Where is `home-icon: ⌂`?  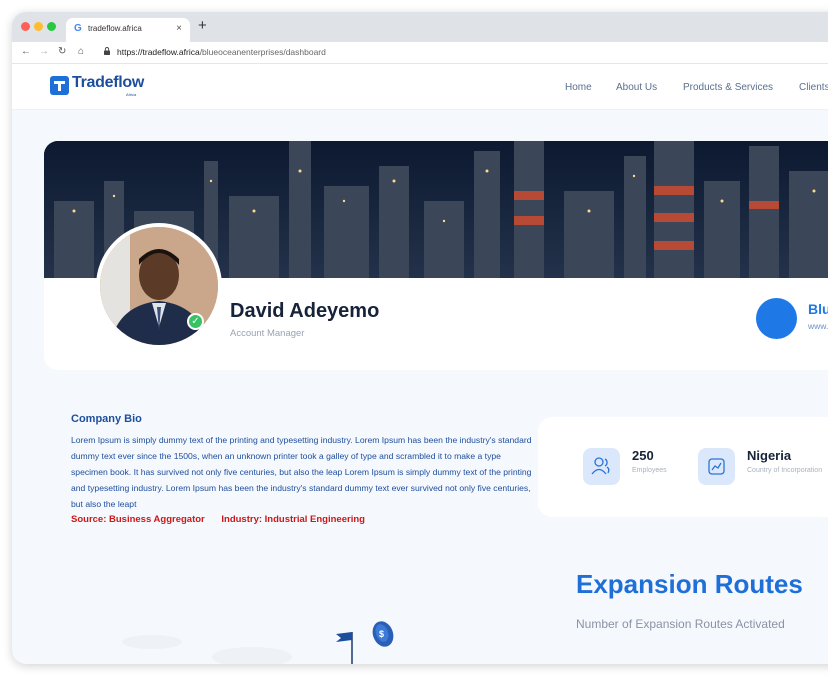
home-icon: ⌂ is located at coordinates (81, 51).